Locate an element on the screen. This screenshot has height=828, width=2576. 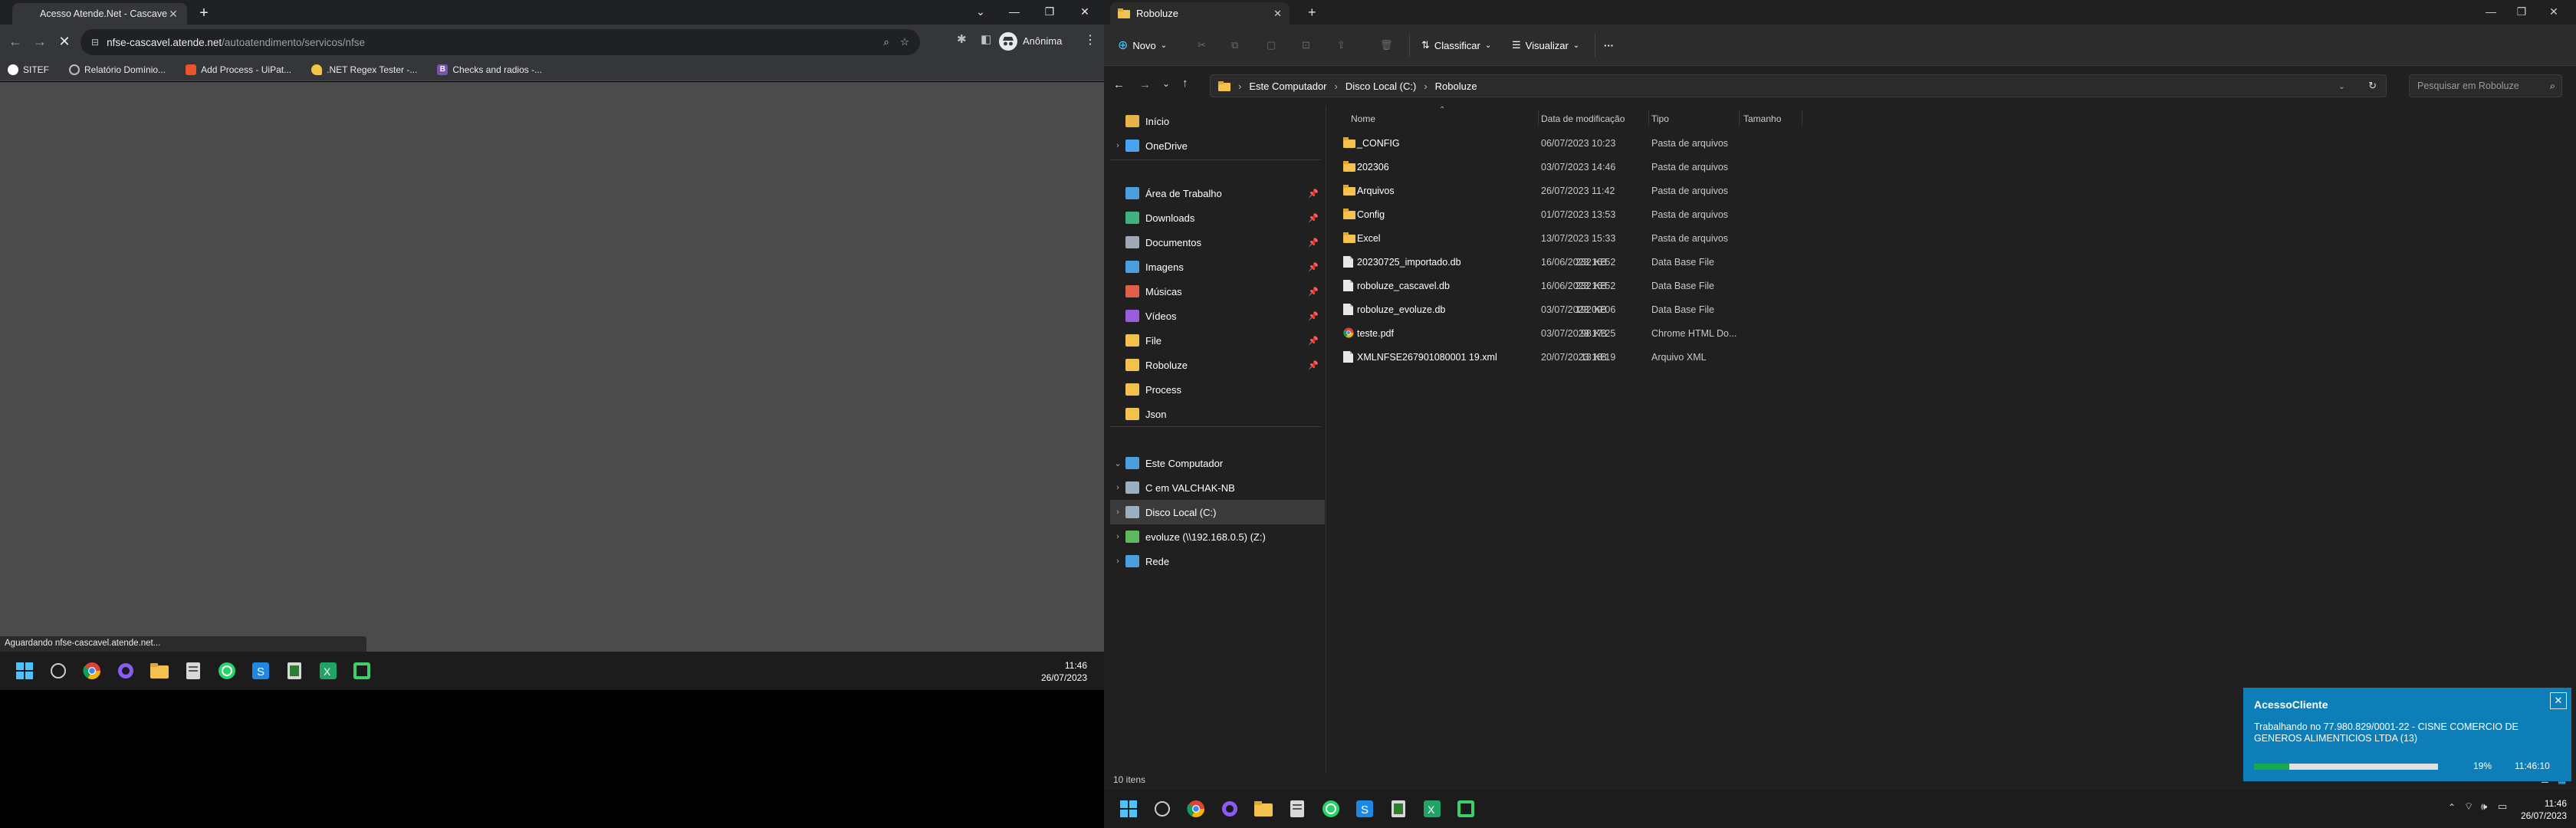
bookmark-star-icon: ☆ is located at coordinates (905, 42).